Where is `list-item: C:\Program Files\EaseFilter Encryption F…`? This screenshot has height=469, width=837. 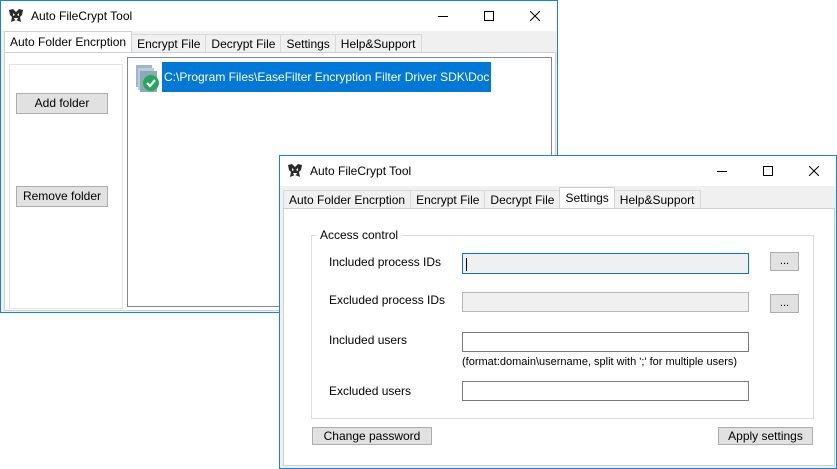
list-item: C:\Program Files\EaseFilter Encryption F… is located at coordinates (311, 76).